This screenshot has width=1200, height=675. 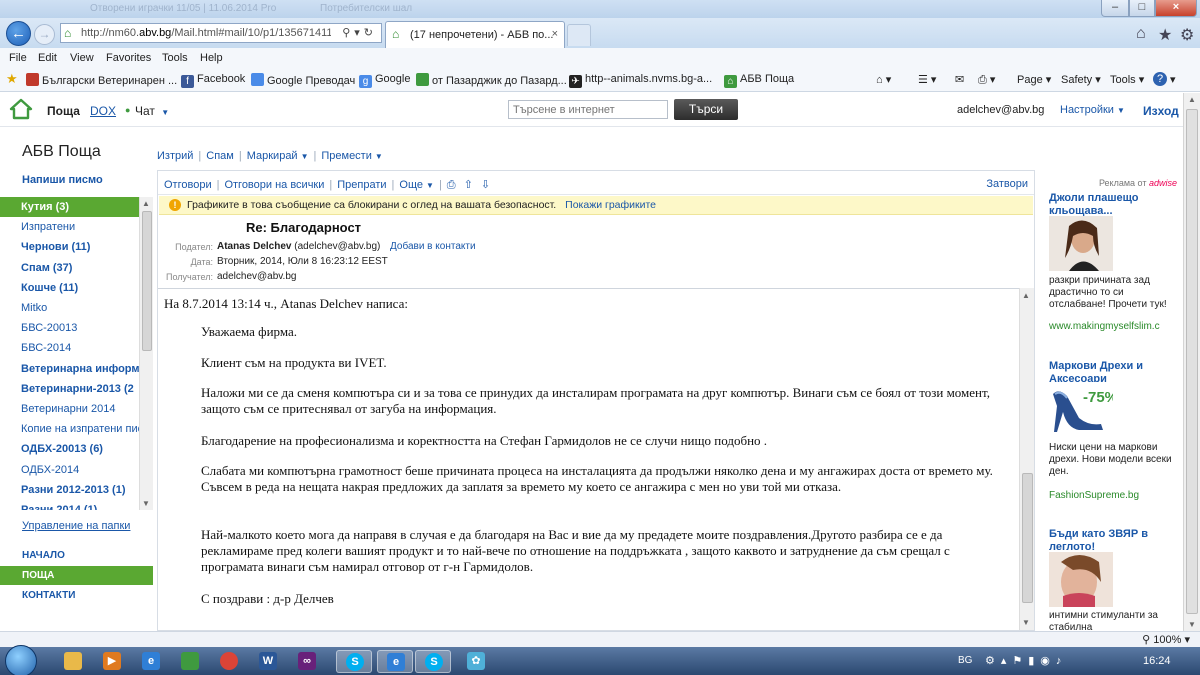 I want to click on menu-edit: Edit, so click(x=47, y=58).